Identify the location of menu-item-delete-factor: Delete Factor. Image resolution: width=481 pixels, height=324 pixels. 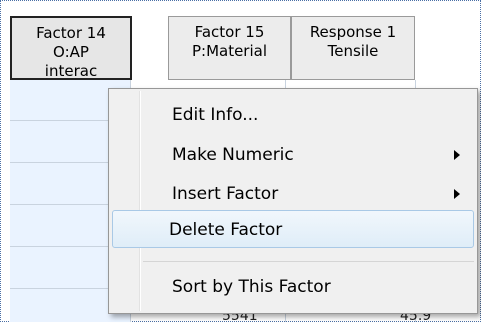
(293, 229).